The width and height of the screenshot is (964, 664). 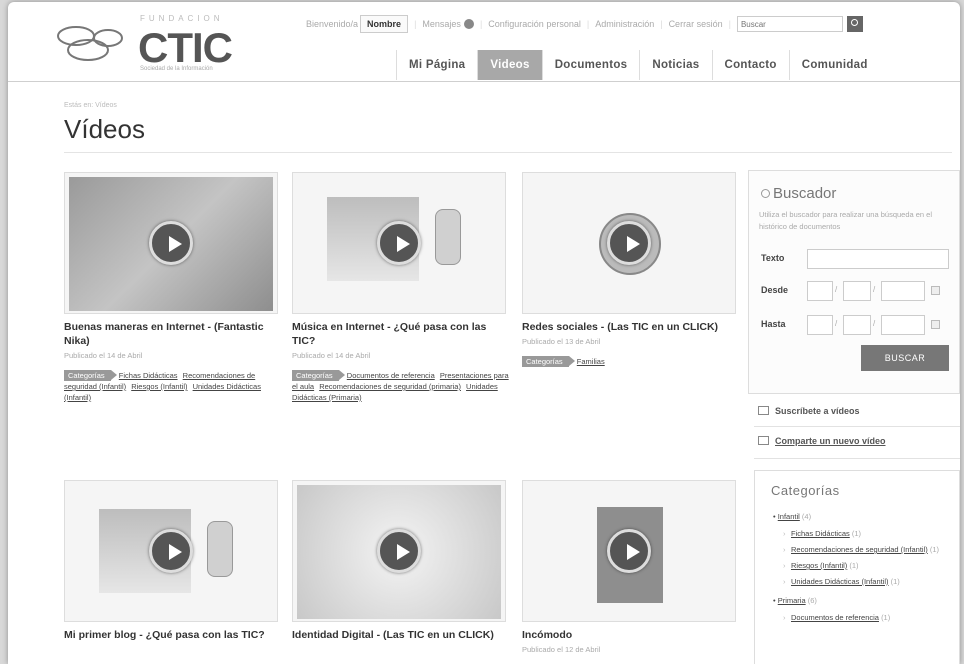 What do you see at coordinates (903, 291) in the screenshot?
I see `from-year-field` at bounding box center [903, 291].